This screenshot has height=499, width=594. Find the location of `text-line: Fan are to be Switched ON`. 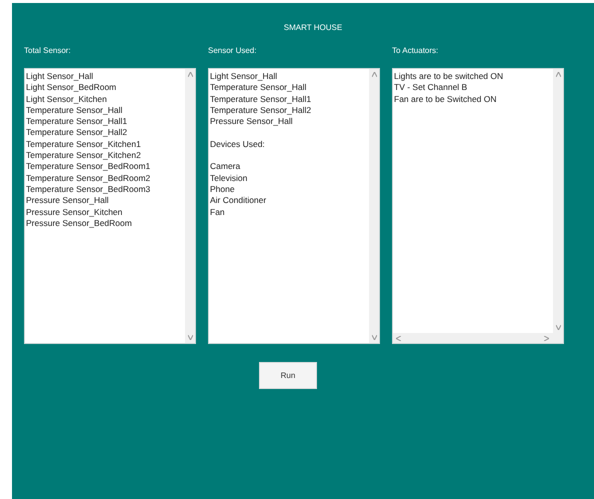

text-line: Fan are to be Switched ON is located at coordinates (445, 99).